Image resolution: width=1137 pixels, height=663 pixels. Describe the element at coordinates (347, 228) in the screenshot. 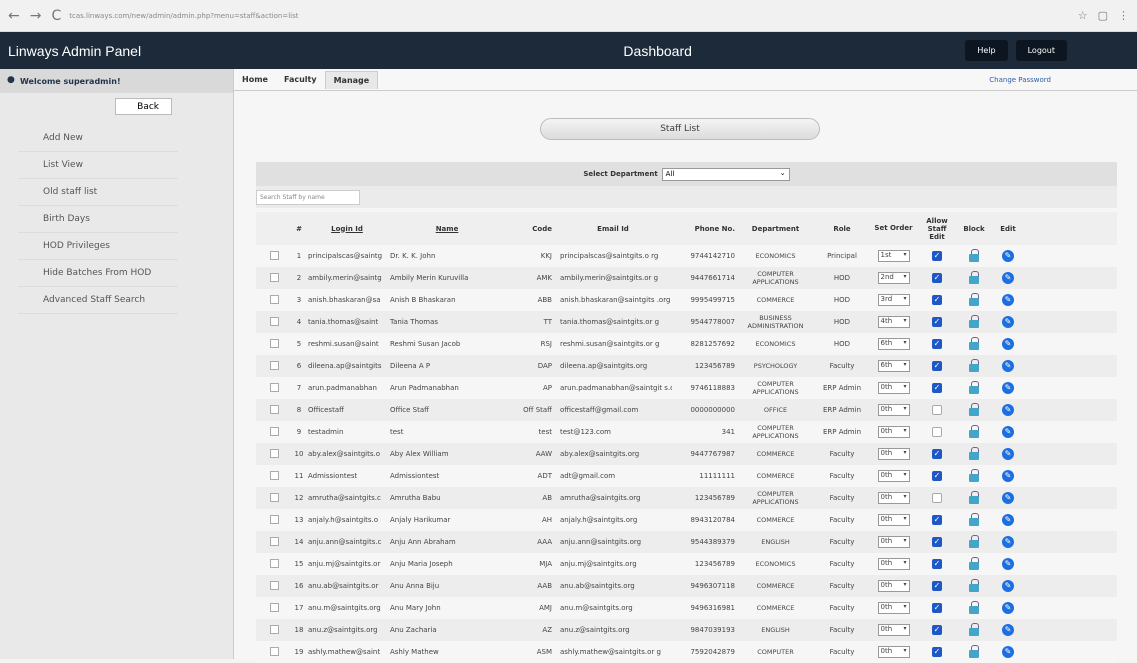

I see `col-login-id: Login Id` at that location.